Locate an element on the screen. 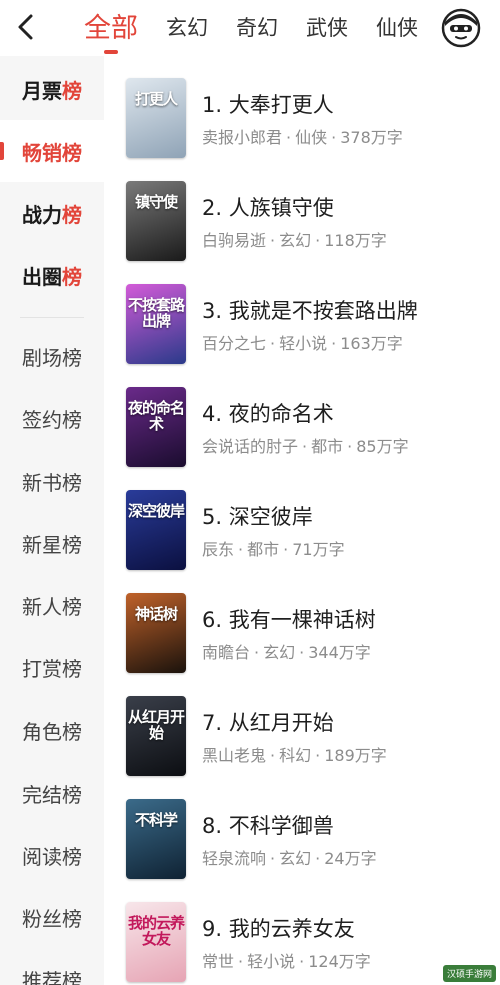  book-item: 打更人 1. 大奉打更人 卖报小郎君 · 仙侠 · 378万字 is located at coordinates (302, 108).